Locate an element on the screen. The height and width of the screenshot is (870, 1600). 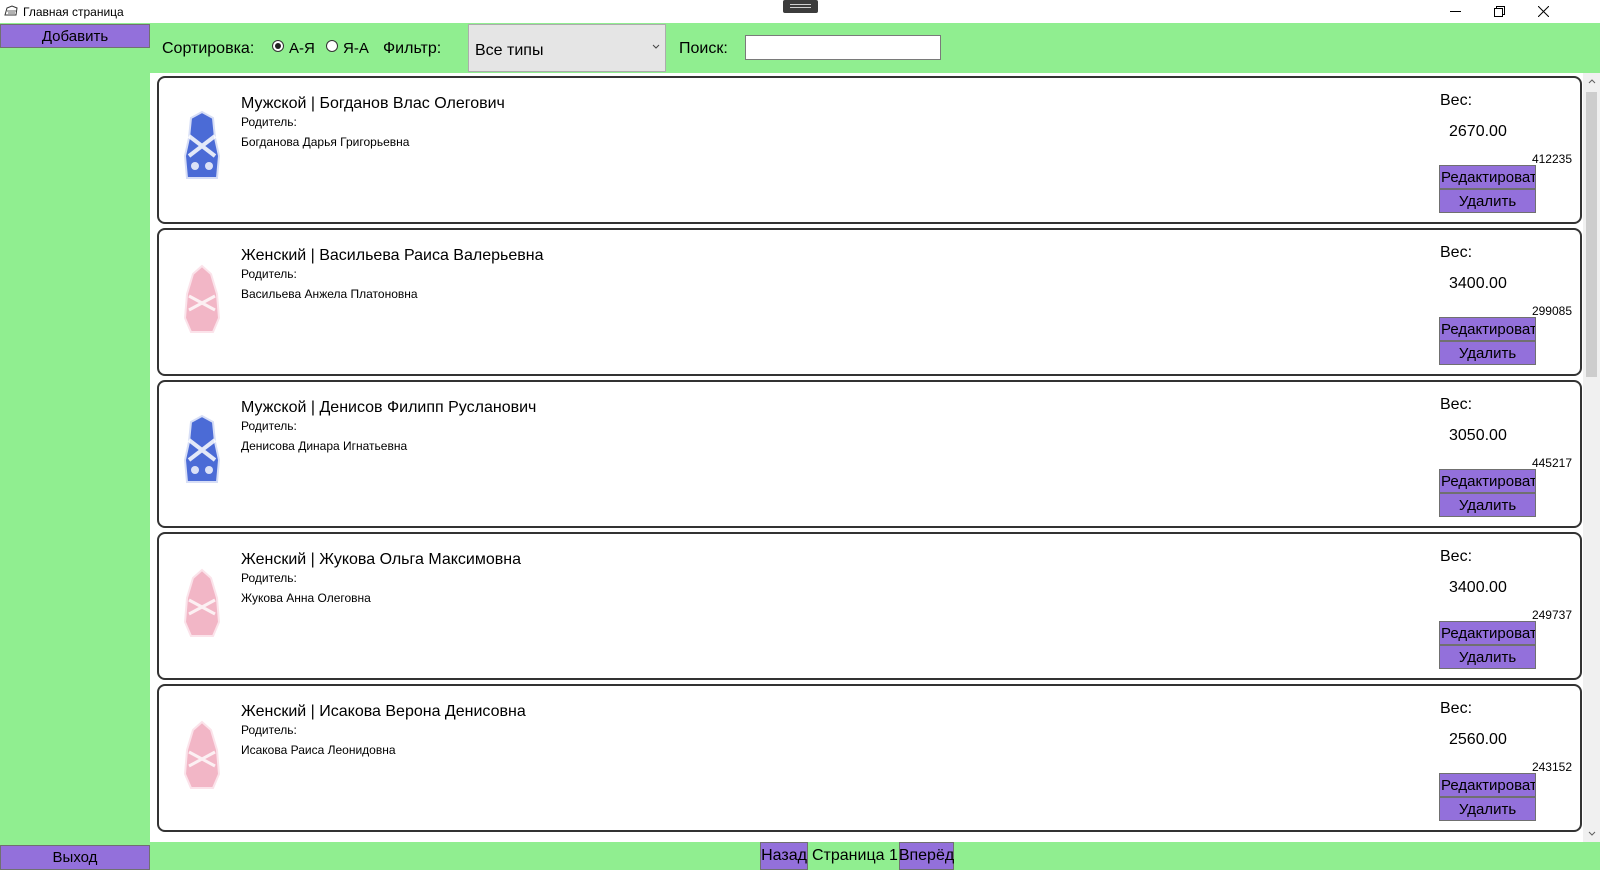
close-button is located at coordinates (1543, 11).